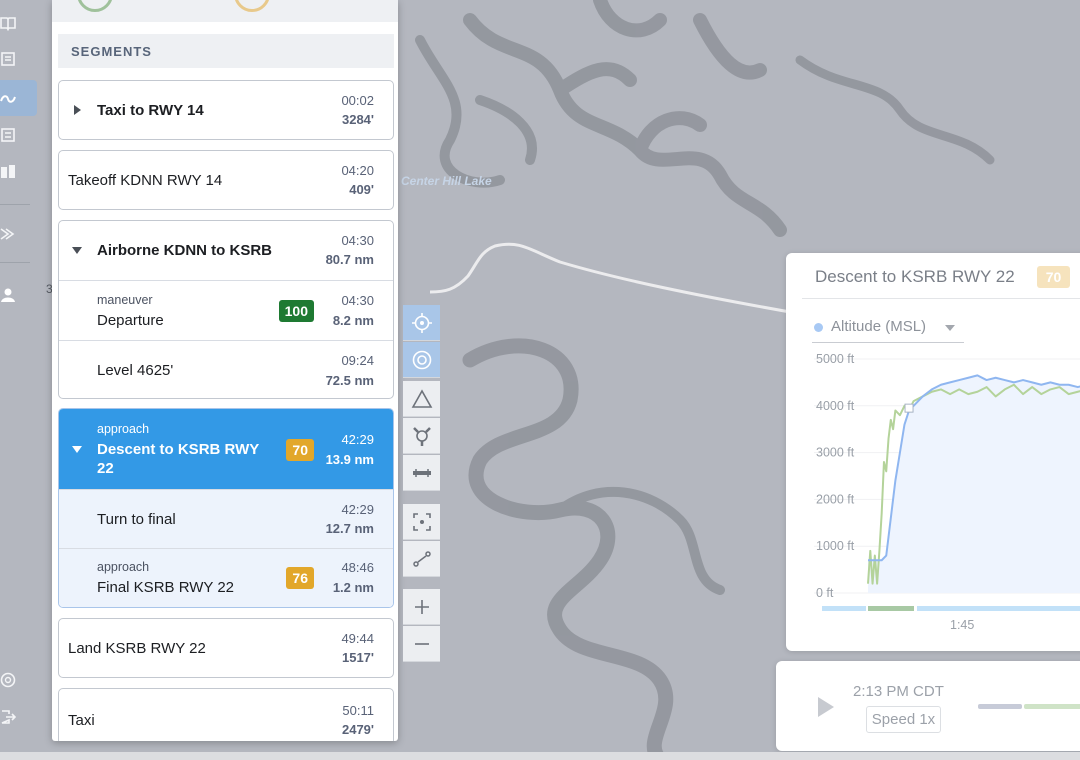 This screenshot has height=760, width=1080. What do you see at coordinates (178, 459) in the screenshot?
I see `segment-title: Descent to KSRB RWY 22` at bounding box center [178, 459].